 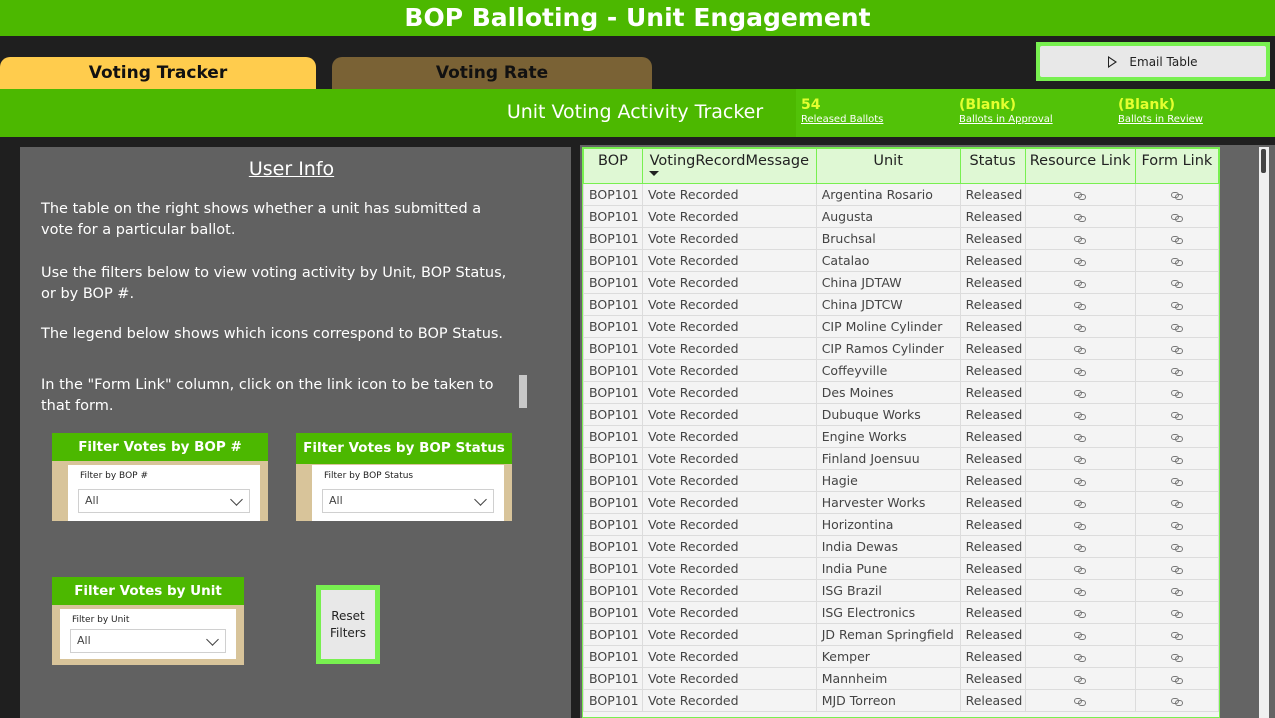 What do you see at coordinates (901, 568) in the screenshot?
I see `table-row: BOP101 Vote Recorded India Pune Released` at bounding box center [901, 568].